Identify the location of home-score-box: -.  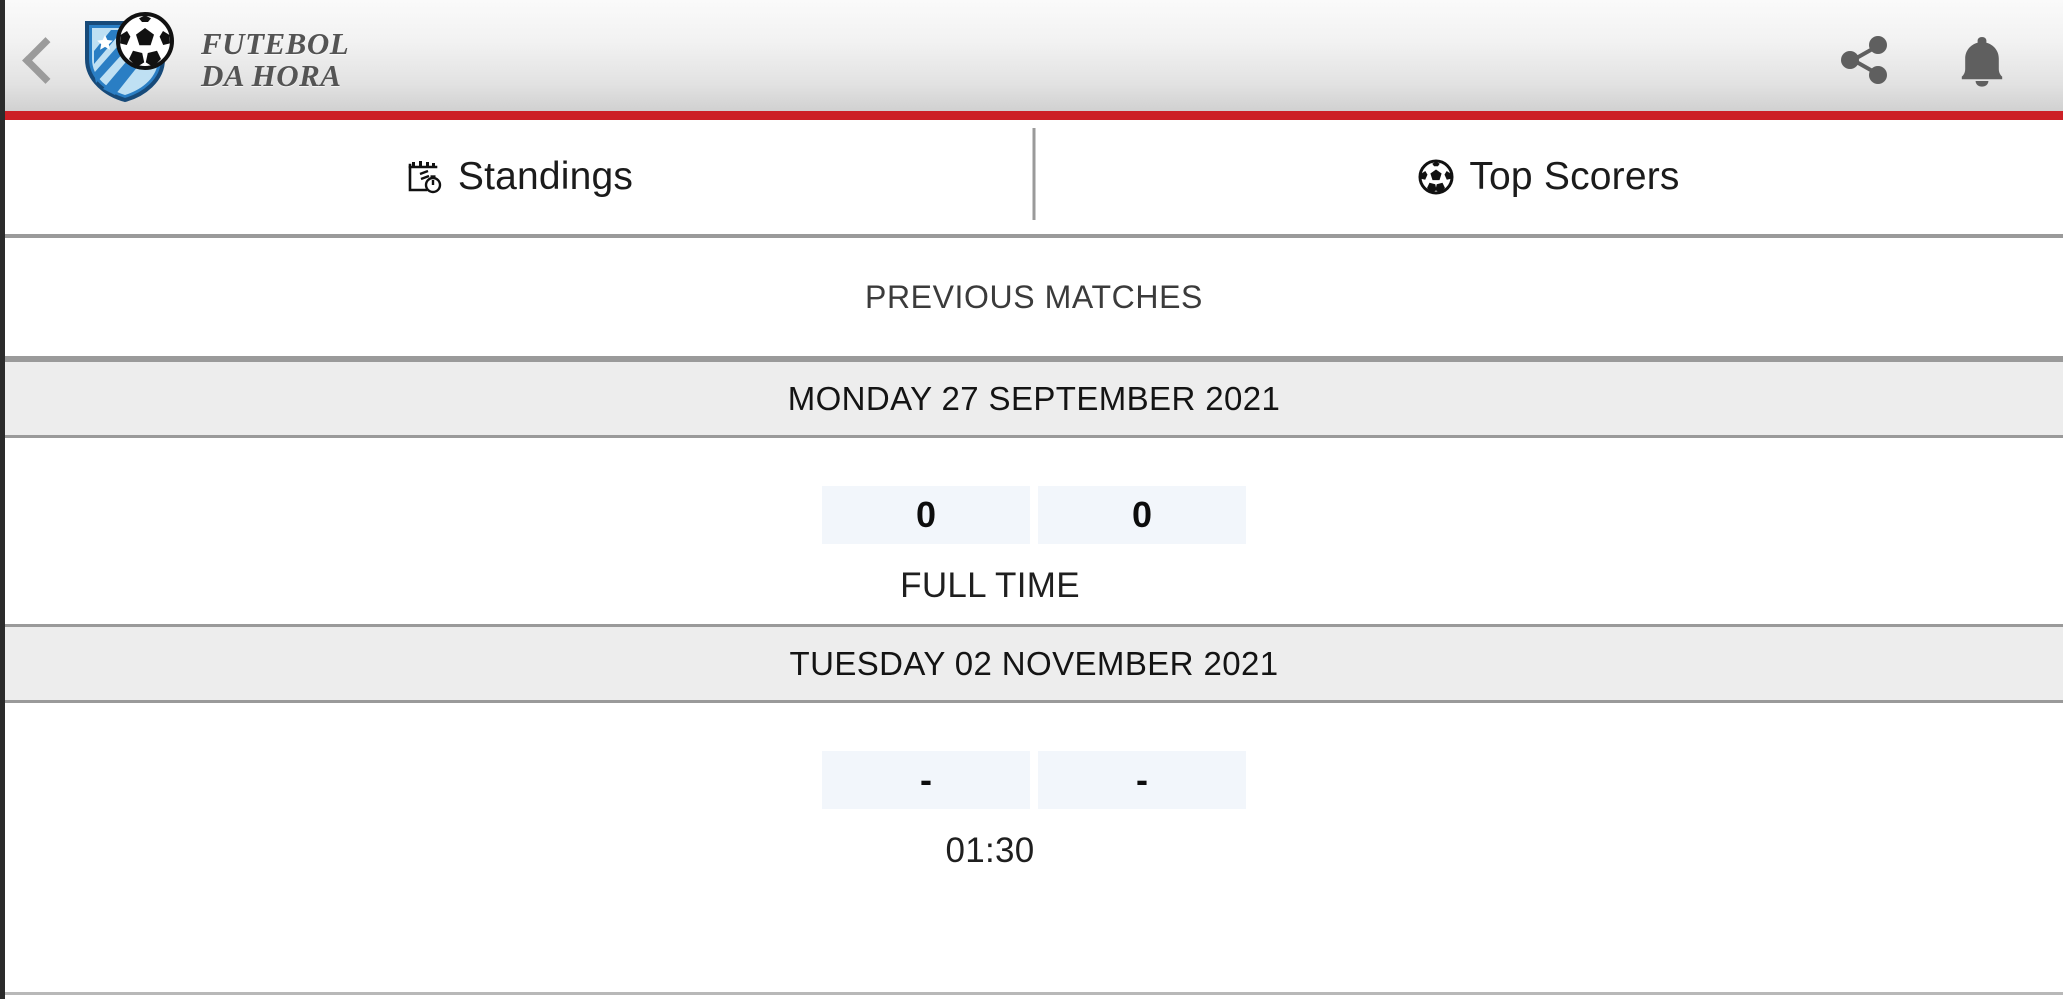
(926, 780).